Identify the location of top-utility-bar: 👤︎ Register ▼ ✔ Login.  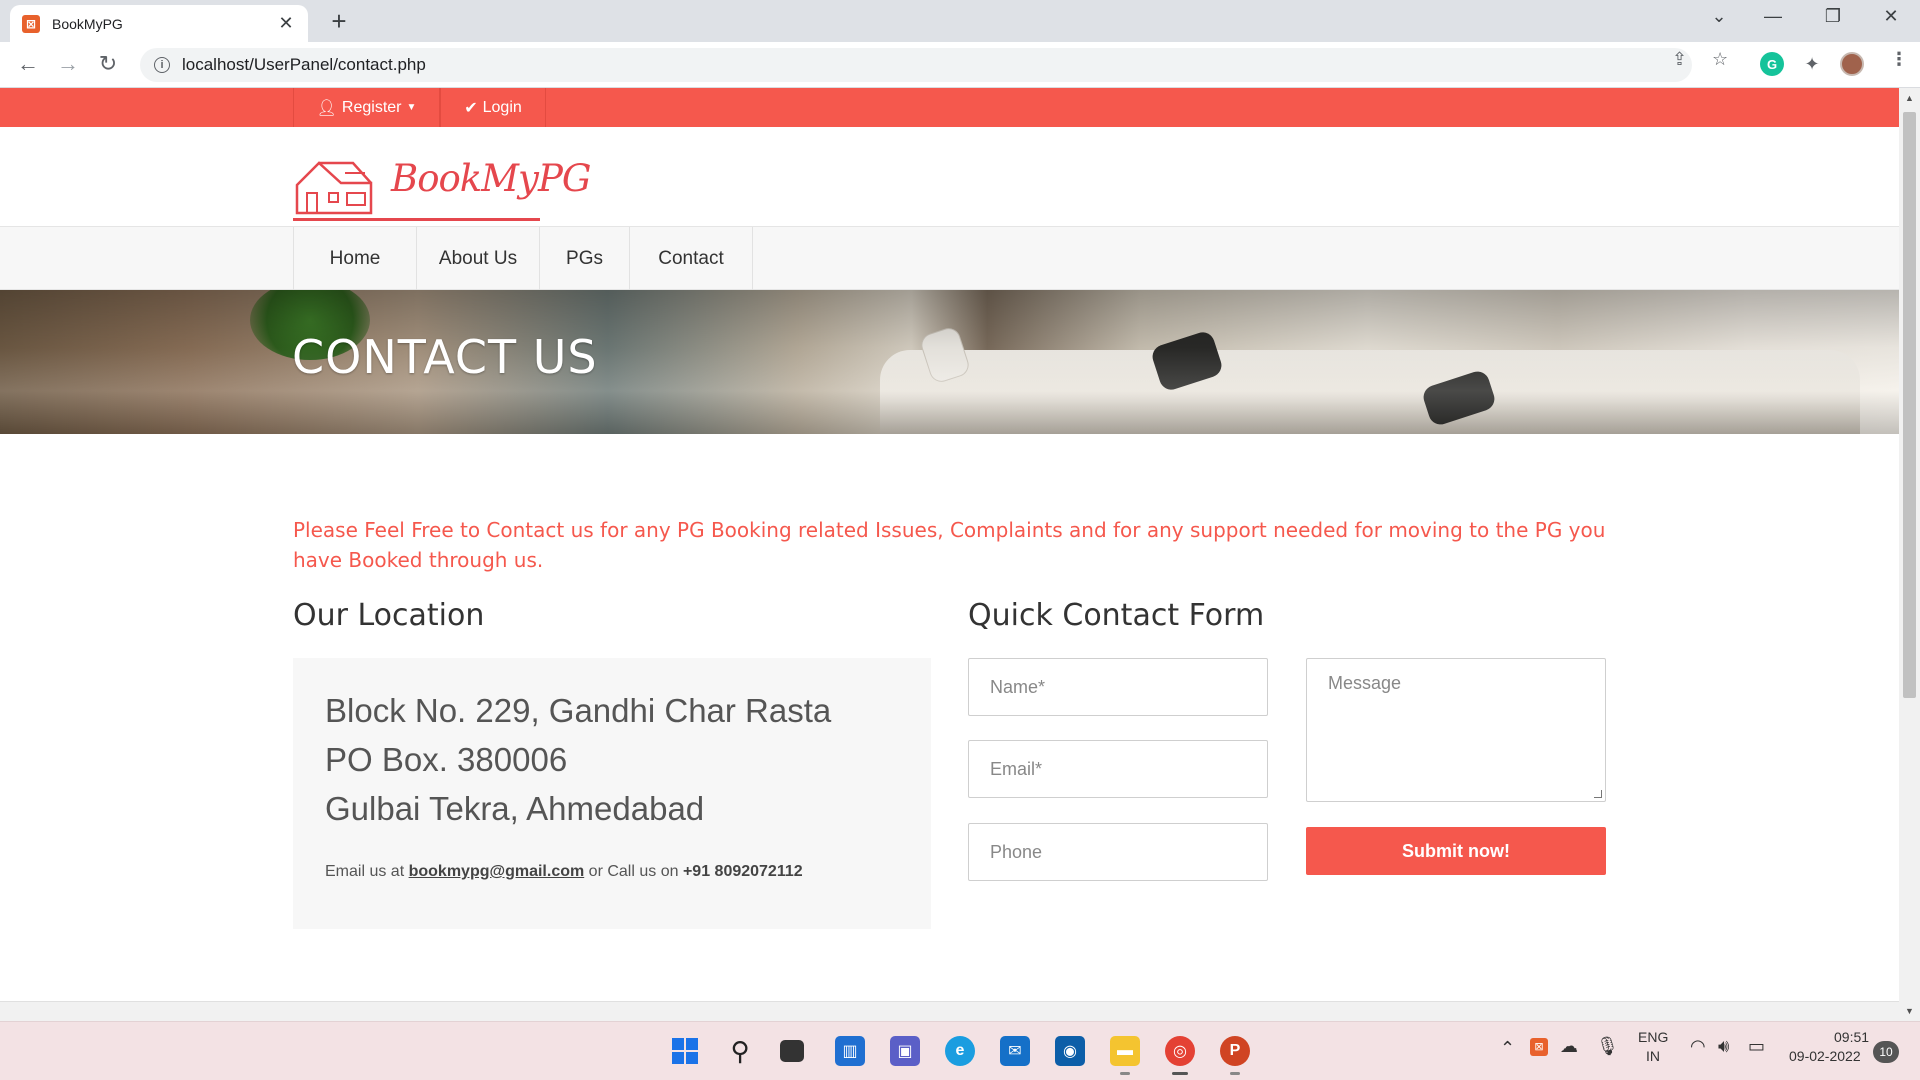
(949, 107).